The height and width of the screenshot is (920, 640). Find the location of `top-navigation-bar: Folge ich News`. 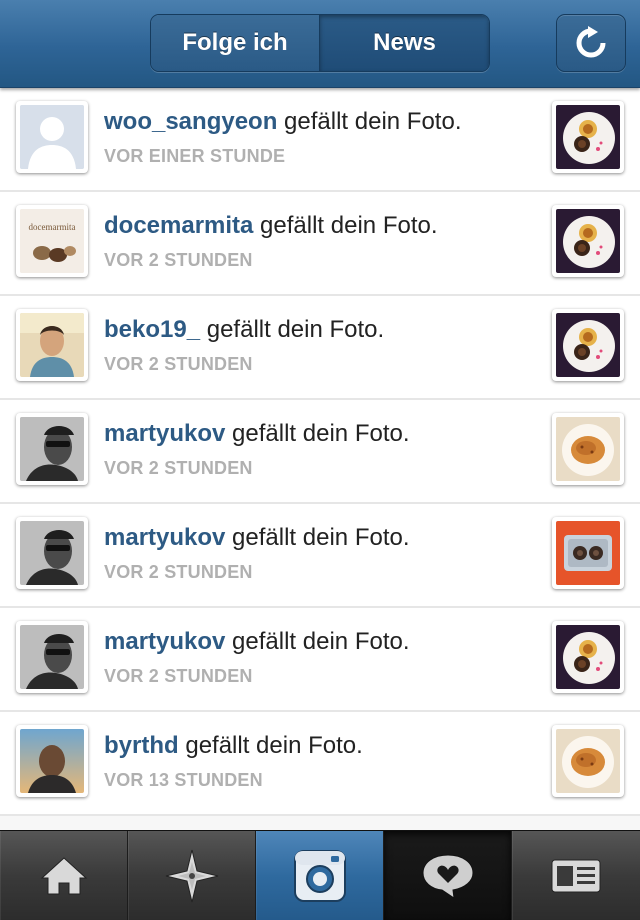

top-navigation-bar: Folge ich News is located at coordinates (320, 44).